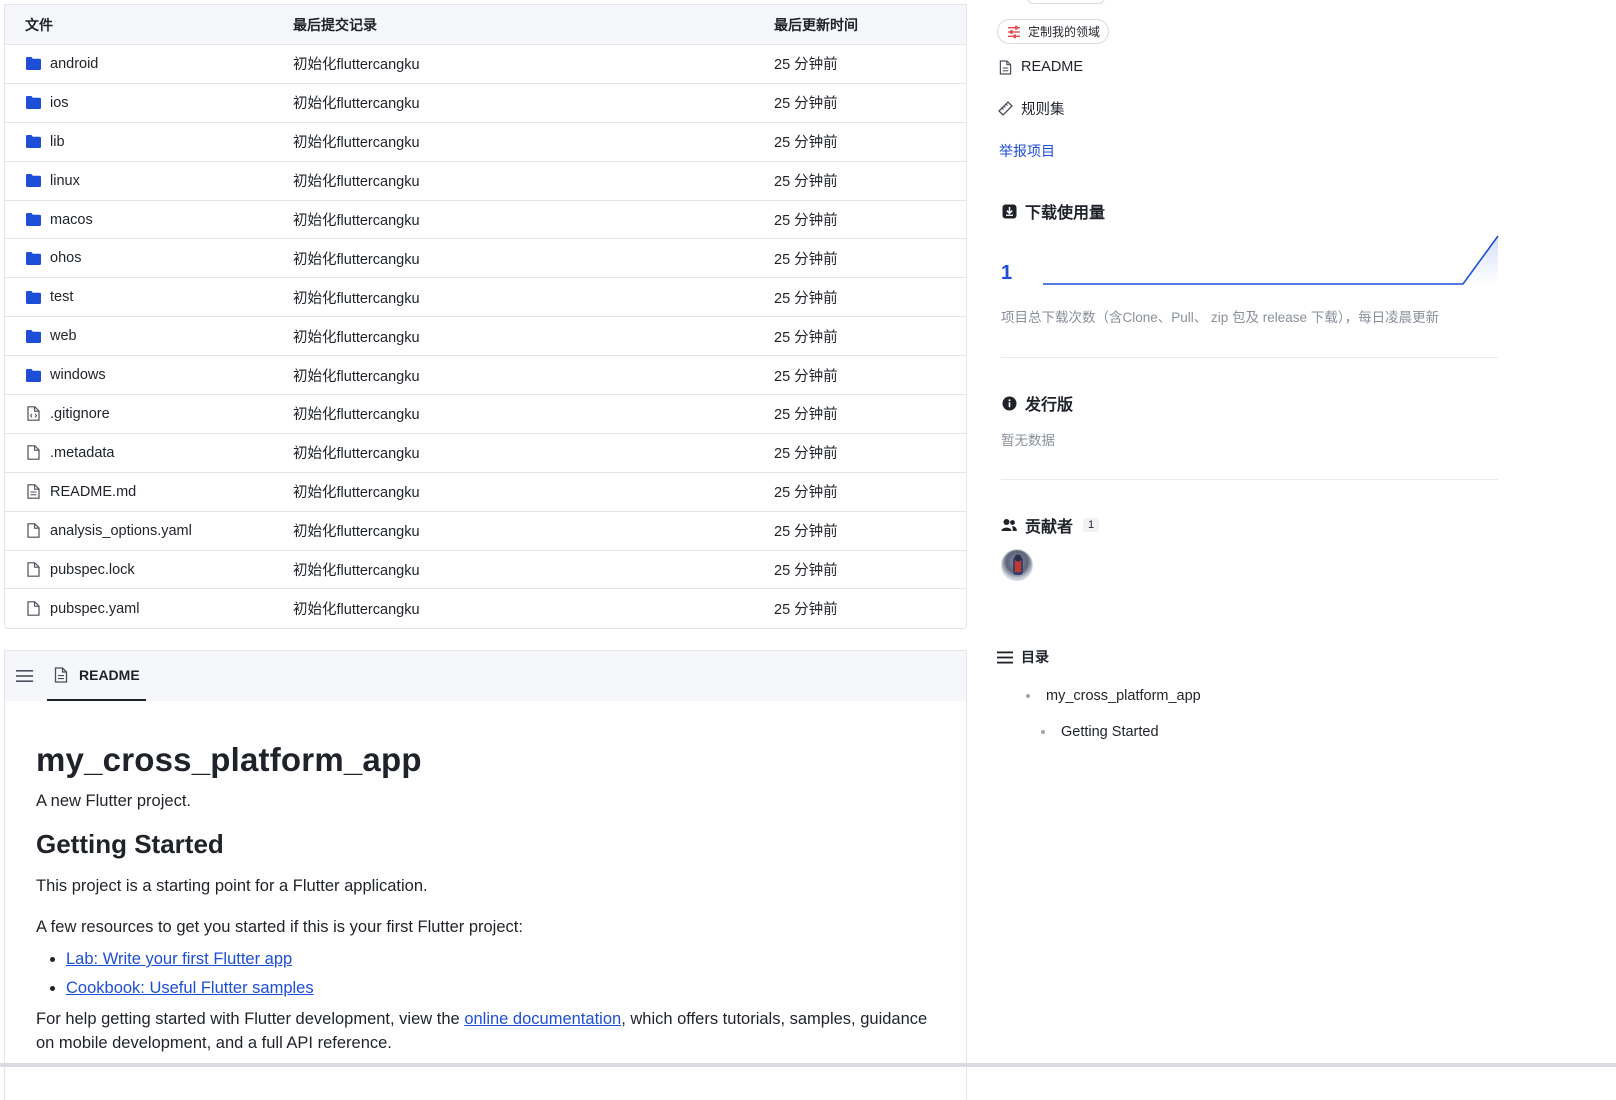 This screenshot has width=1616, height=1100. Describe the element at coordinates (65, 181) in the screenshot. I see `file-link: linux` at that location.